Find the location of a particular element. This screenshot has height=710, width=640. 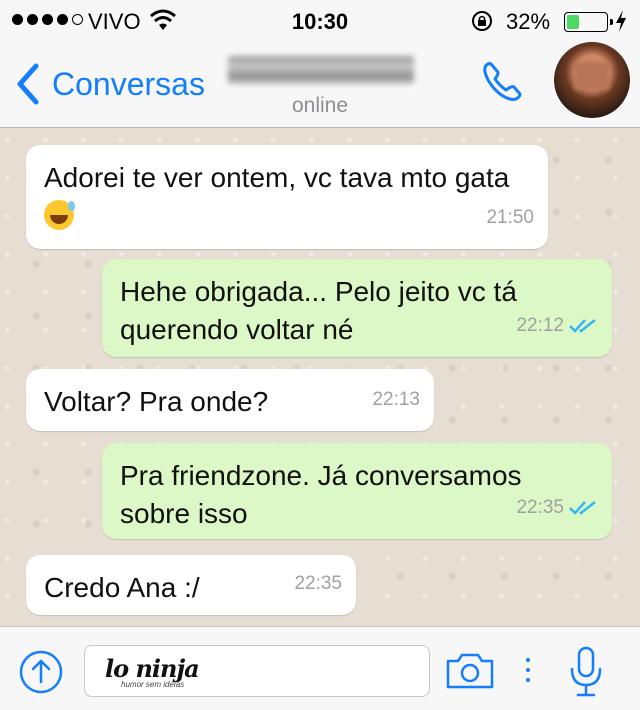

chevron-left-icon is located at coordinates (28, 84).